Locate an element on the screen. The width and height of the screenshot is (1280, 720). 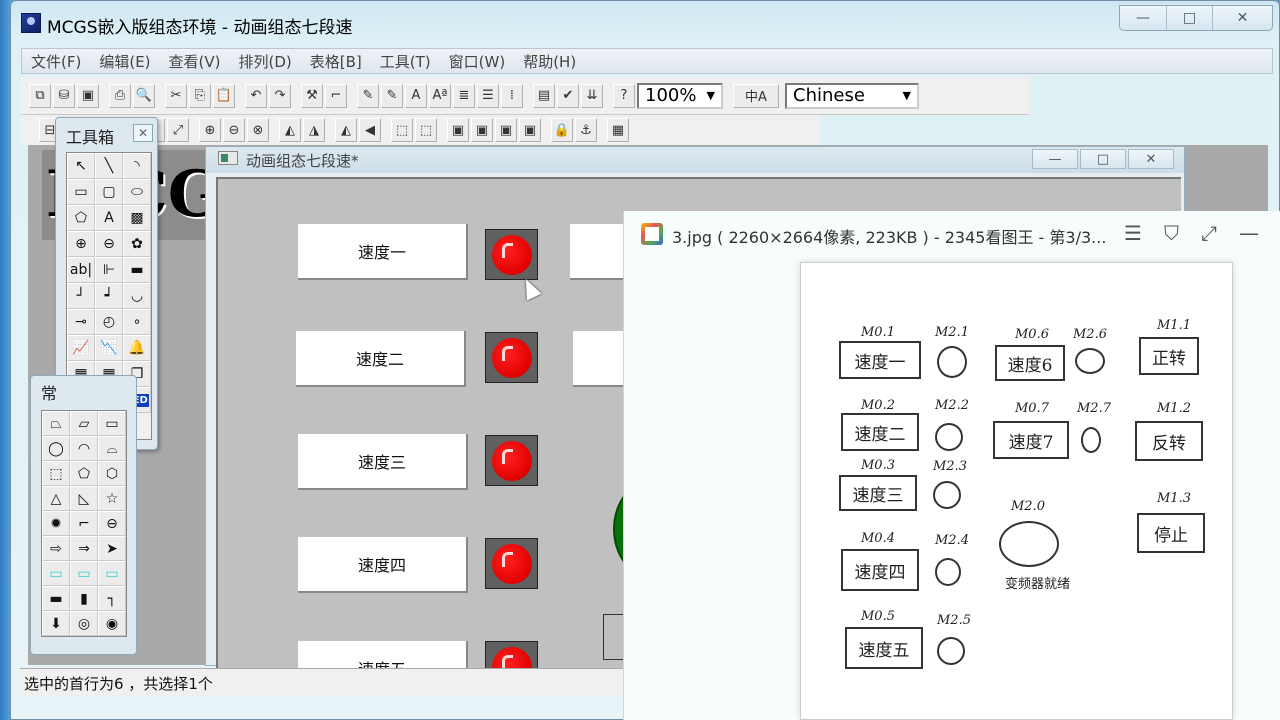
shape-cube: ⬚ is located at coordinates (56, 473).